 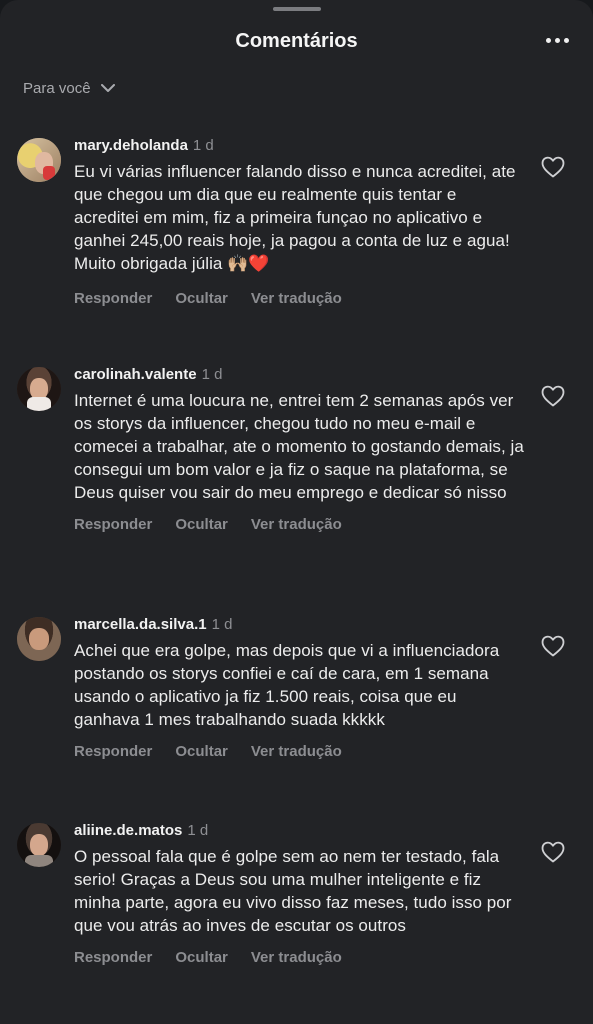 What do you see at coordinates (131, 145) in the screenshot?
I see `comment-username: mary.deholanda` at bounding box center [131, 145].